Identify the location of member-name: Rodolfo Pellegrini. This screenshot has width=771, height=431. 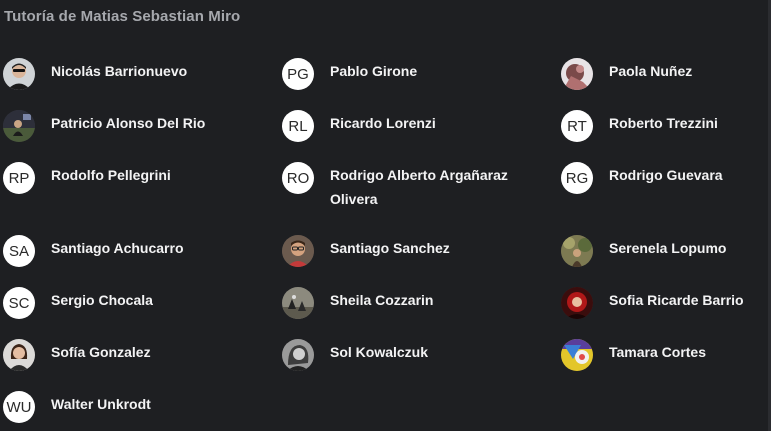
(111, 175).